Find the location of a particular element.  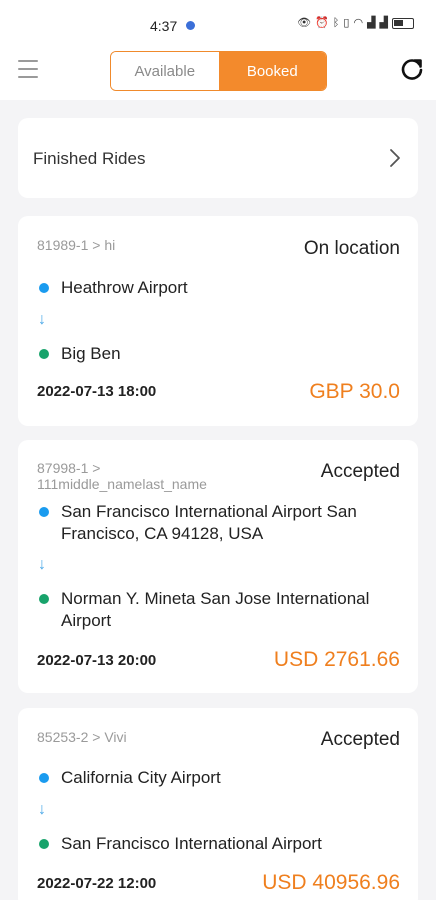

eye-icon: 👁 is located at coordinates (304, 23).